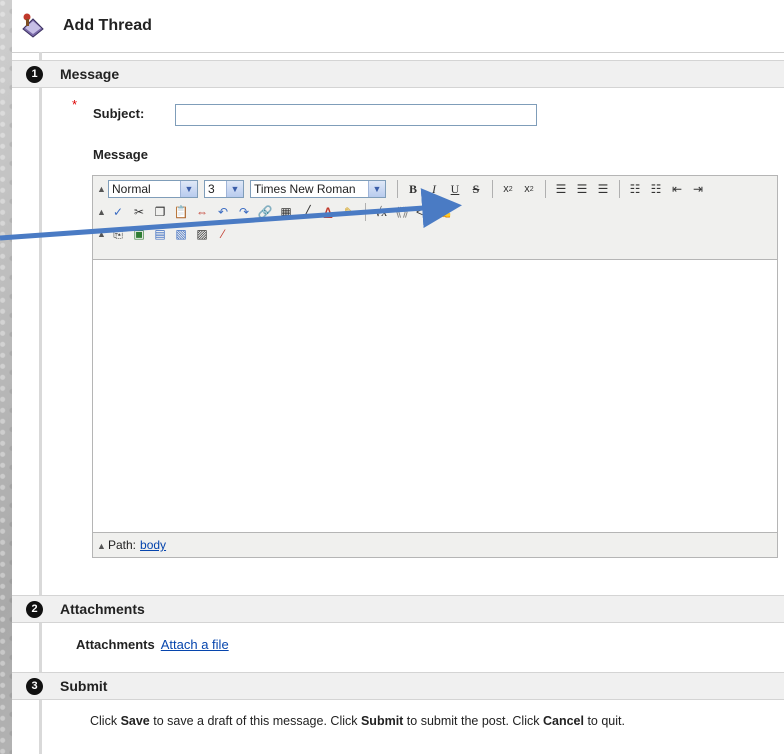 Image resolution: width=784 pixels, height=754 pixels. What do you see at coordinates (582, 189) in the screenshot?
I see `align-center-icon: ☰` at bounding box center [582, 189].